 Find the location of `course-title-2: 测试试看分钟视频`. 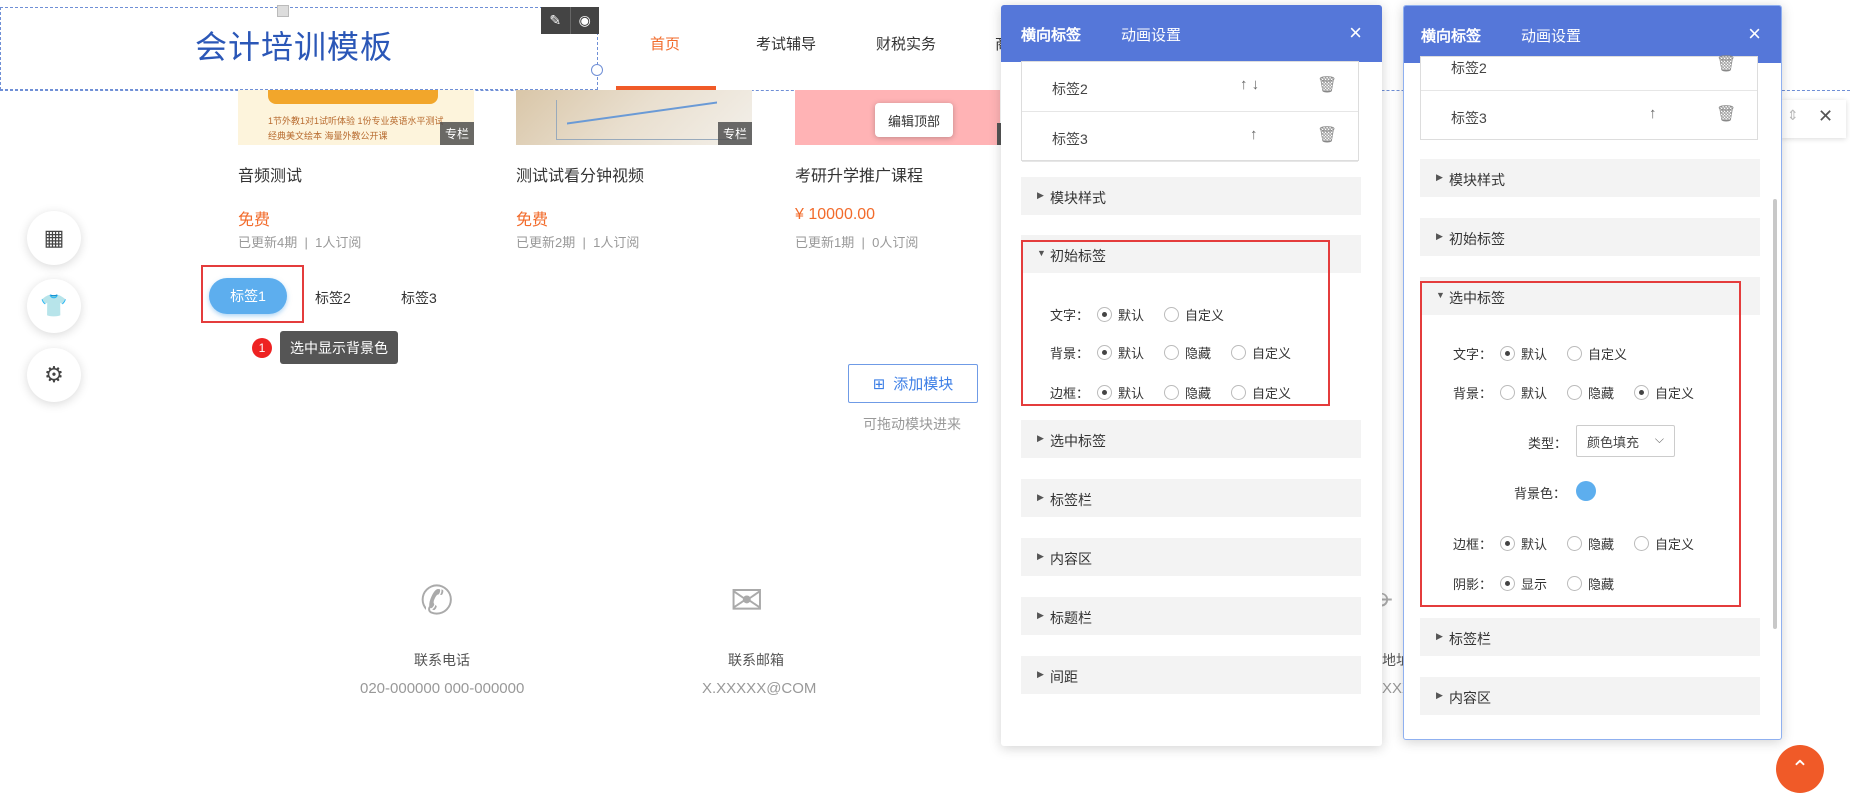

course-title-2: 测试试看分钟视频 is located at coordinates (580, 174).